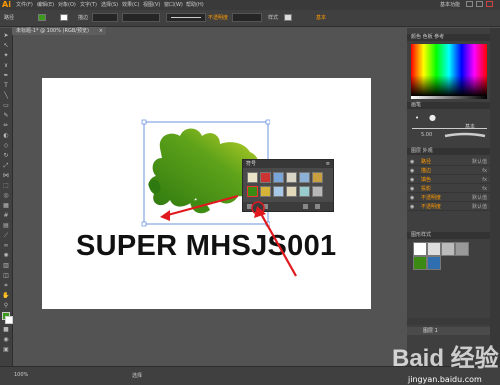 This screenshot has height=385, width=500. I want to click on menu-object: 对象(O), so click(67, 4).